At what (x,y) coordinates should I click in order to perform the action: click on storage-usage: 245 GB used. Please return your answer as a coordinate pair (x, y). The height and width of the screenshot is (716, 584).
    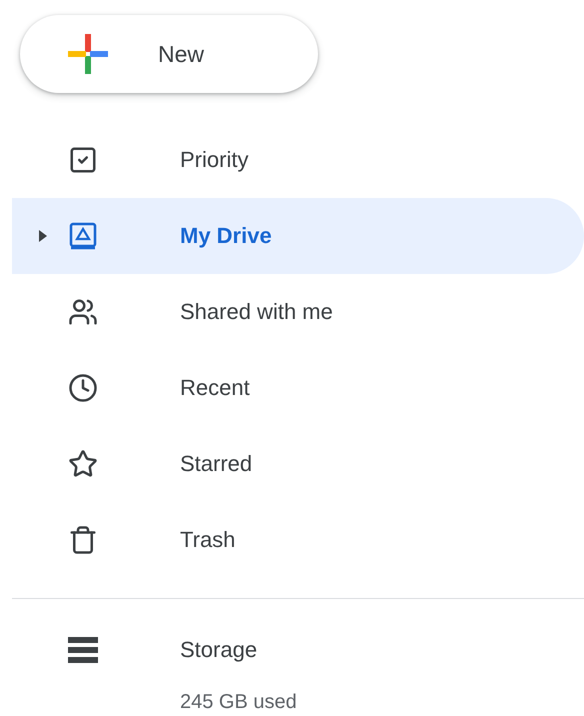
    Looking at the image, I should click on (238, 702).